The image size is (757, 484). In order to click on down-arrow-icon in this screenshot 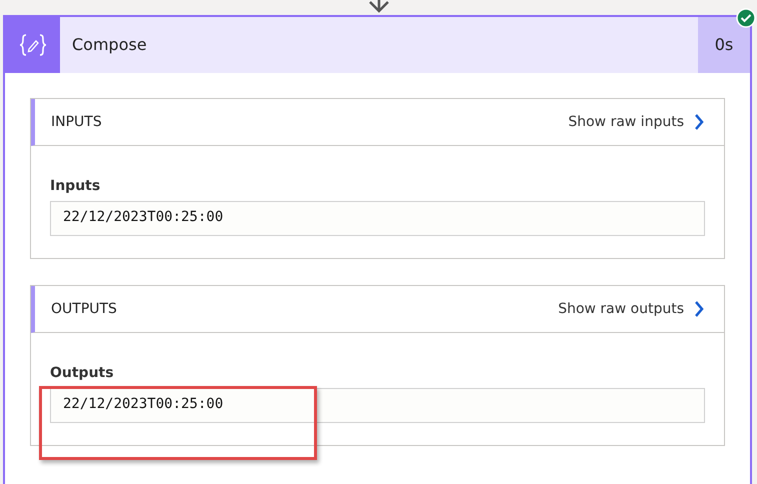, I will do `click(379, 6)`.